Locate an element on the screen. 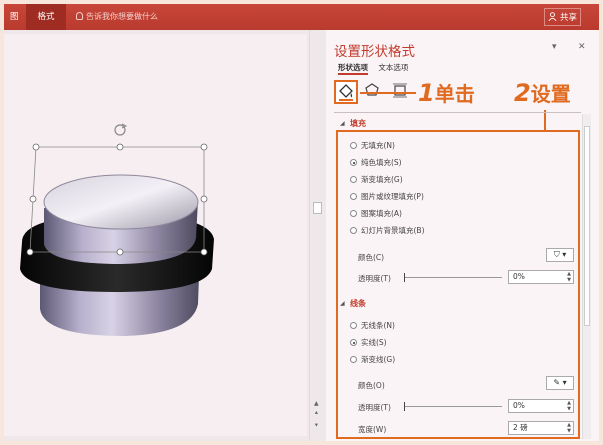 The image size is (603, 445). line-option-none: 无线条(N) is located at coordinates (372, 325).